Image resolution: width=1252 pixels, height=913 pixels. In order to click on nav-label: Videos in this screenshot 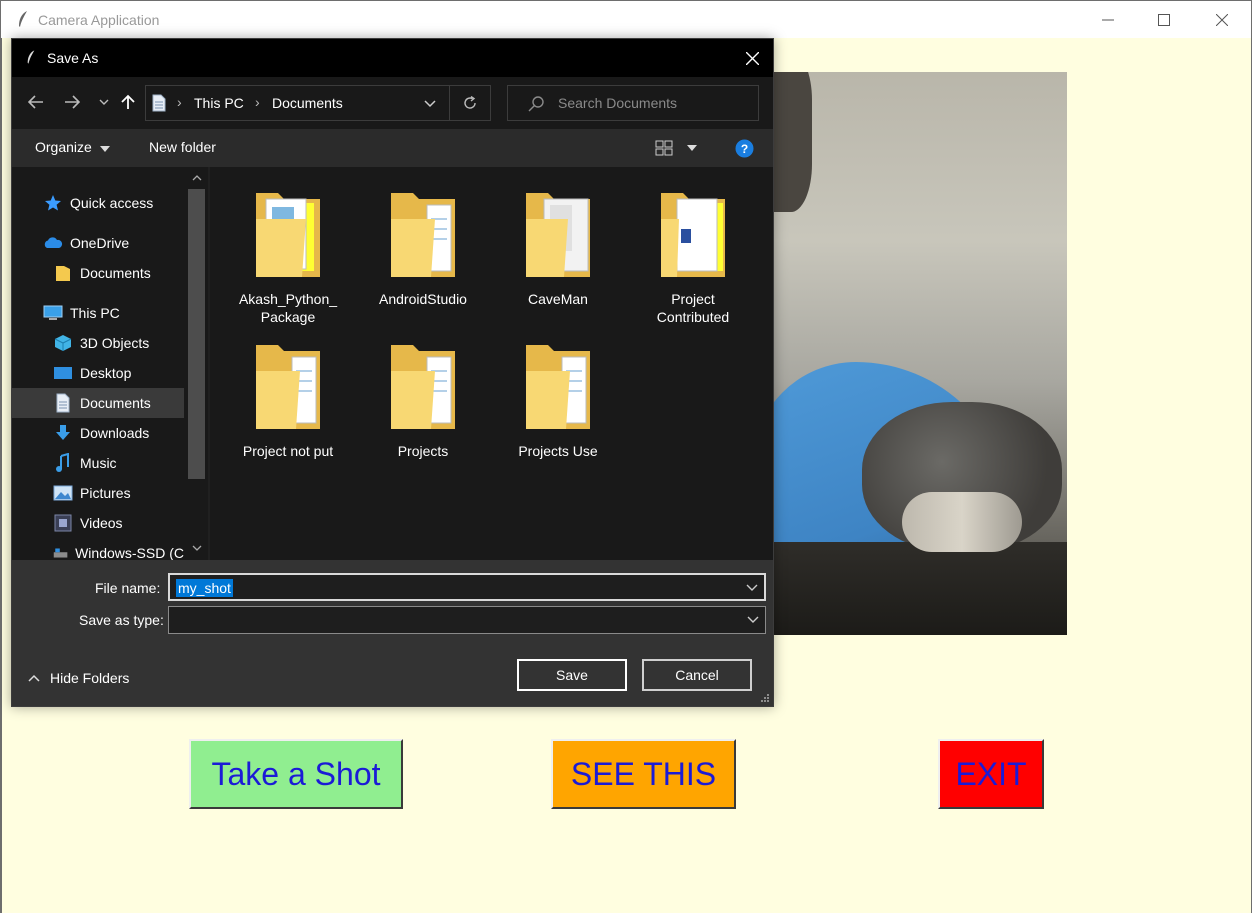, I will do `click(101, 523)`.